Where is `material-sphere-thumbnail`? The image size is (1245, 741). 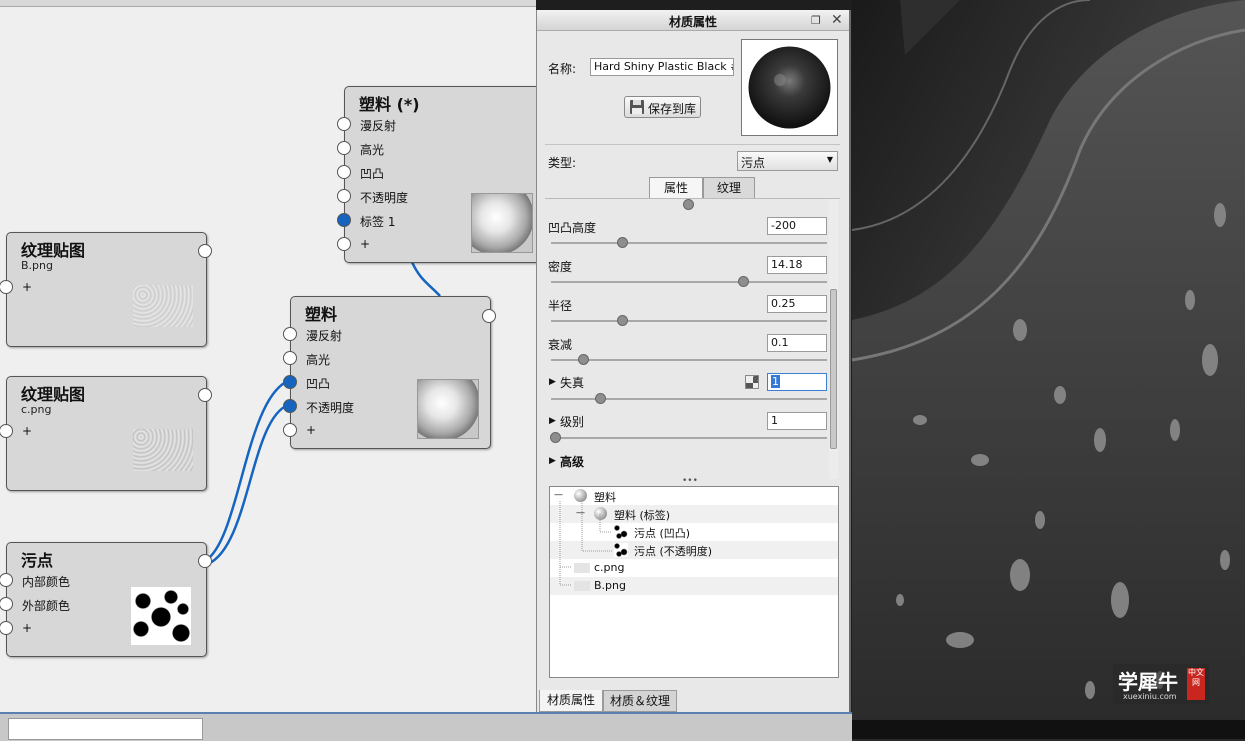 material-sphere-thumbnail is located at coordinates (502, 223).